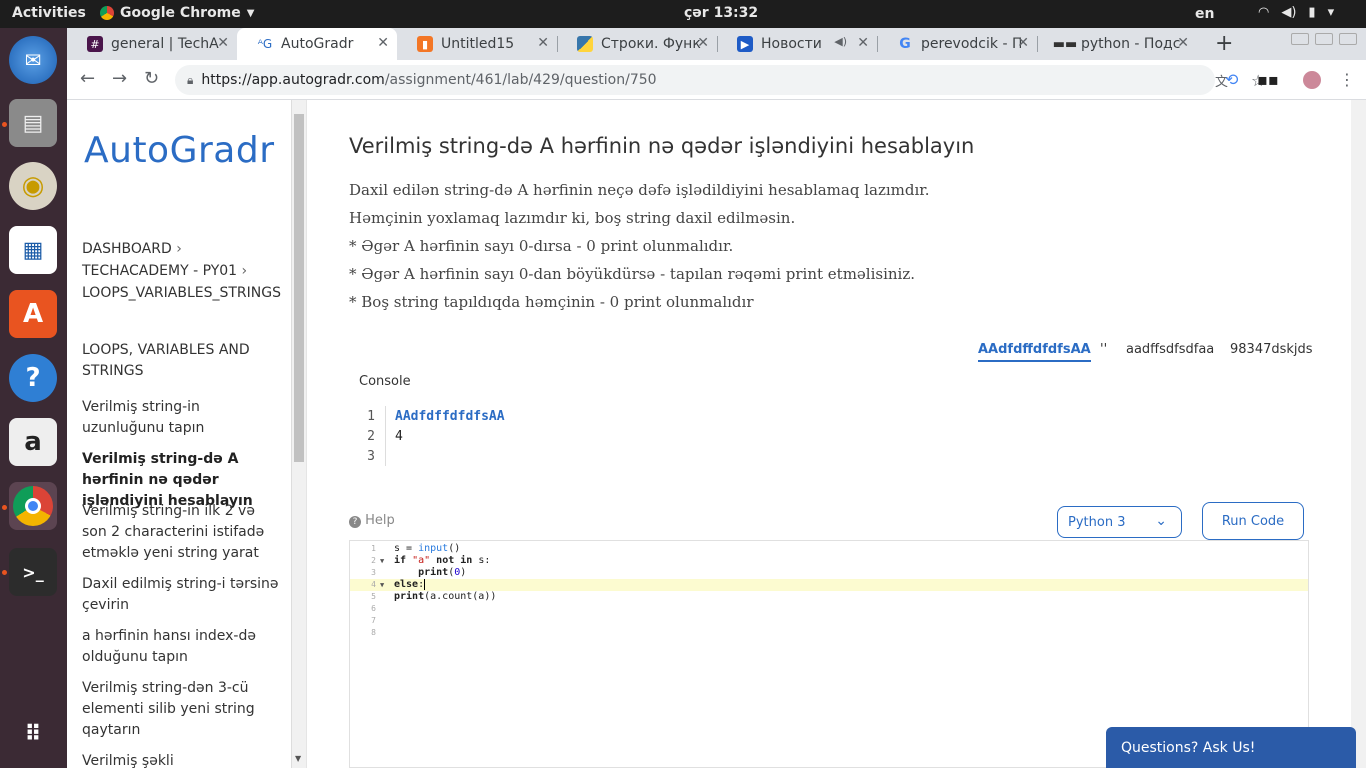 Image resolution: width=1366 pixels, height=768 pixels. I want to click on amazon-icon: a, so click(33, 442).